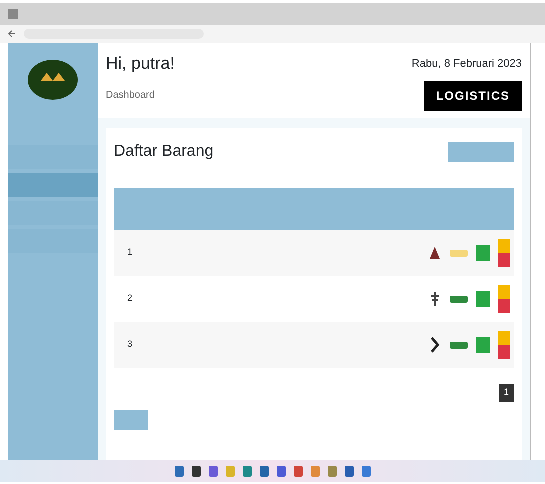 The image size is (545, 484). I want to click on row-number: 2, so click(130, 299).